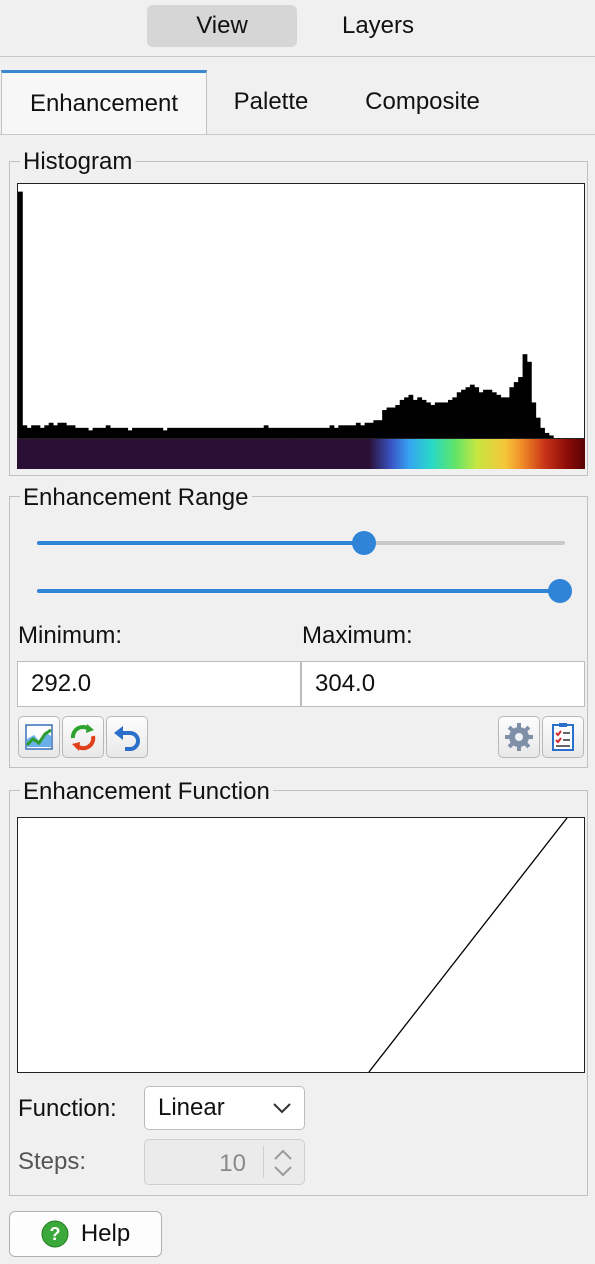 This screenshot has width=595, height=1264. I want to click on undo-button, so click(127, 737).